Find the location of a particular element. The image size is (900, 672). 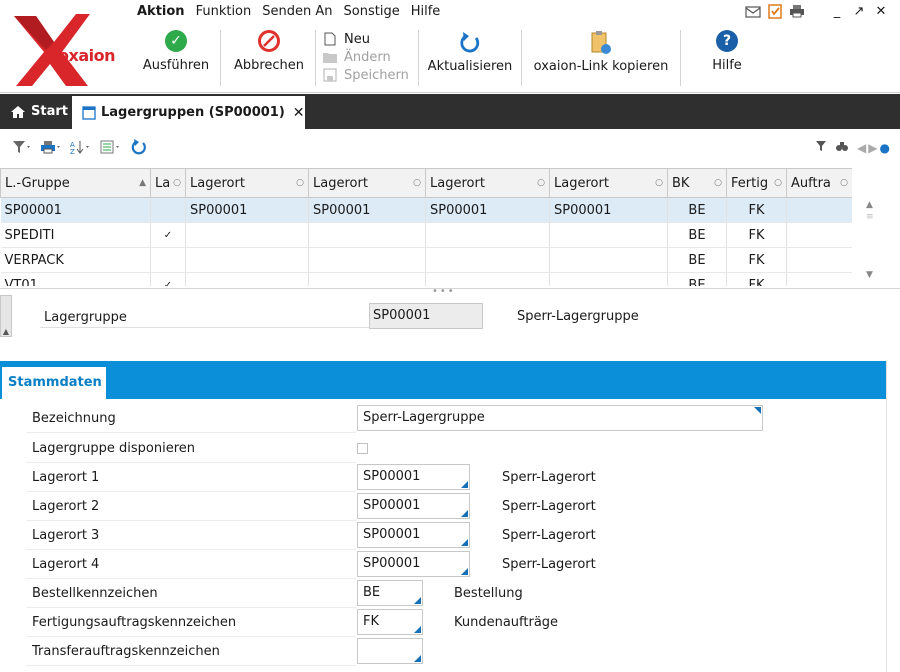

bezeichnung-input: Sperr-Lagergruppe is located at coordinates (560, 418).